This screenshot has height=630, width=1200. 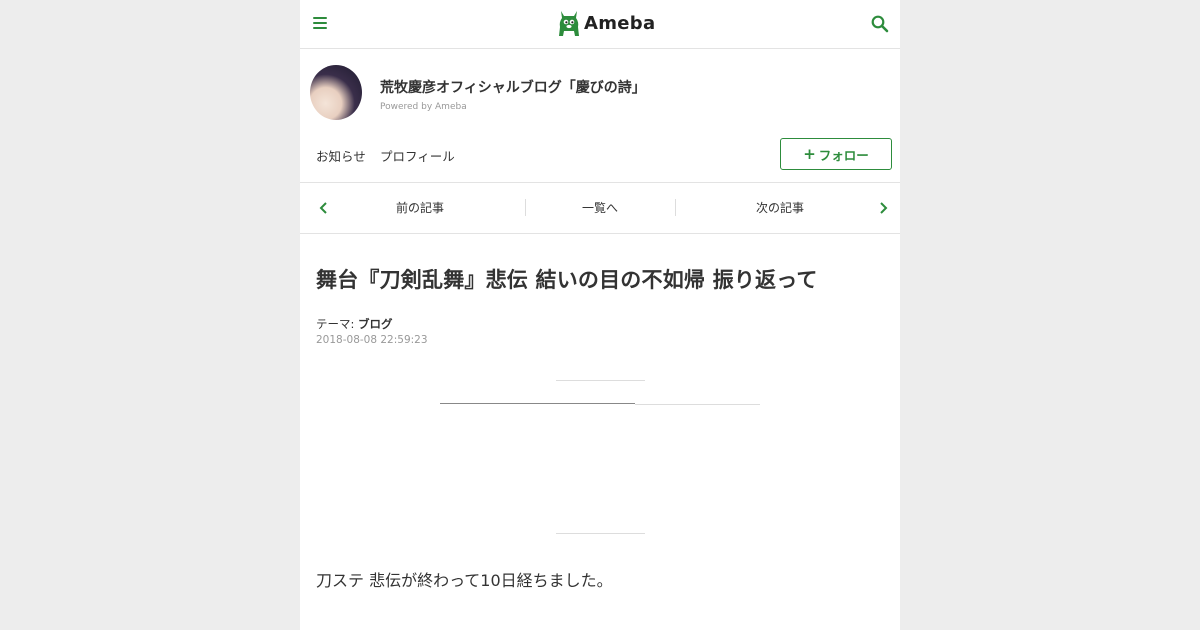 What do you see at coordinates (880, 24) in the screenshot?
I see `search-icon` at bounding box center [880, 24].